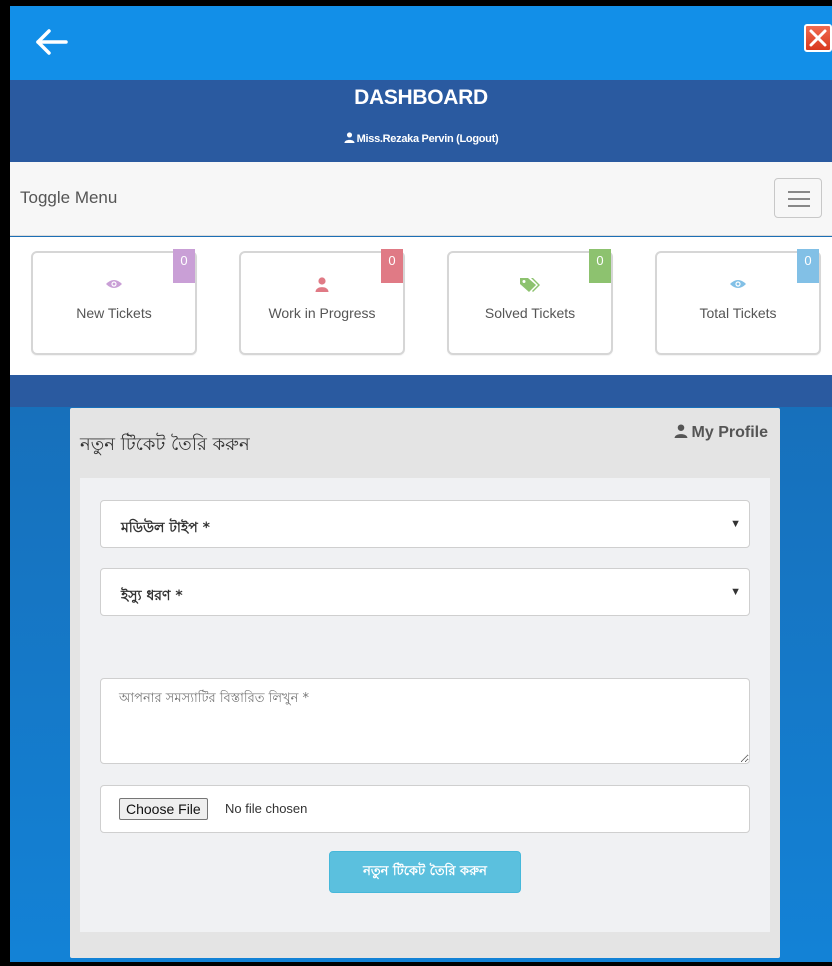  Describe the element at coordinates (729, 432) in the screenshot. I see `my-profile-label: My Profile` at that location.